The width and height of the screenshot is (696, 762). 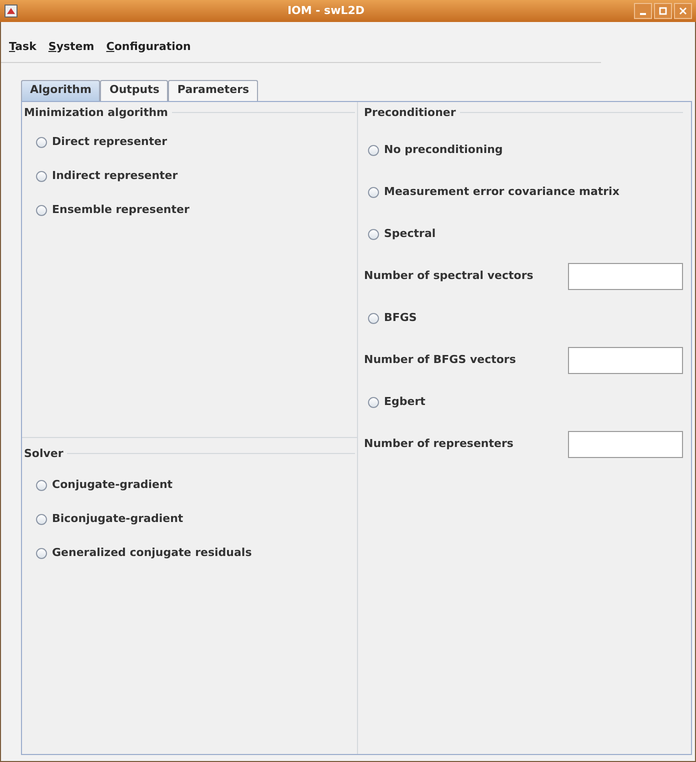 I want to click on radio-label: Indirect representer, so click(x=115, y=176).